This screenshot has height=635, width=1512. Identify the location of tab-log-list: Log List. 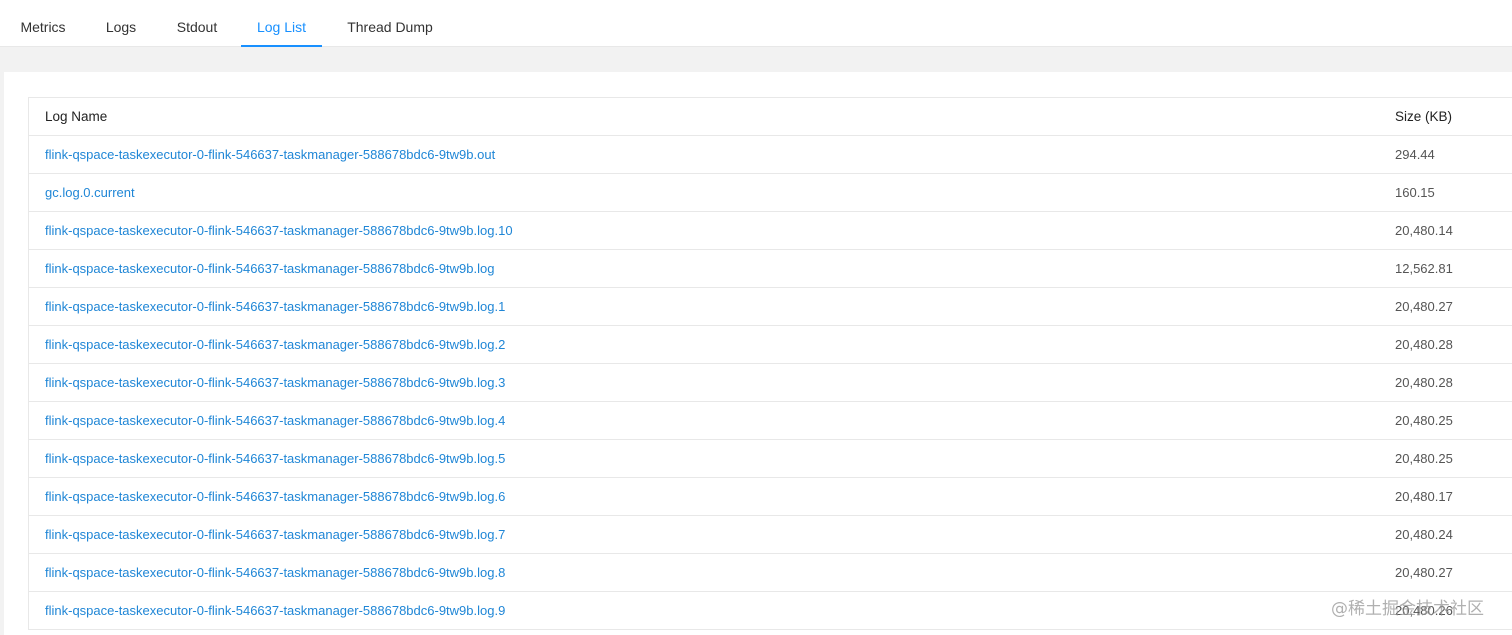
(281, 23).